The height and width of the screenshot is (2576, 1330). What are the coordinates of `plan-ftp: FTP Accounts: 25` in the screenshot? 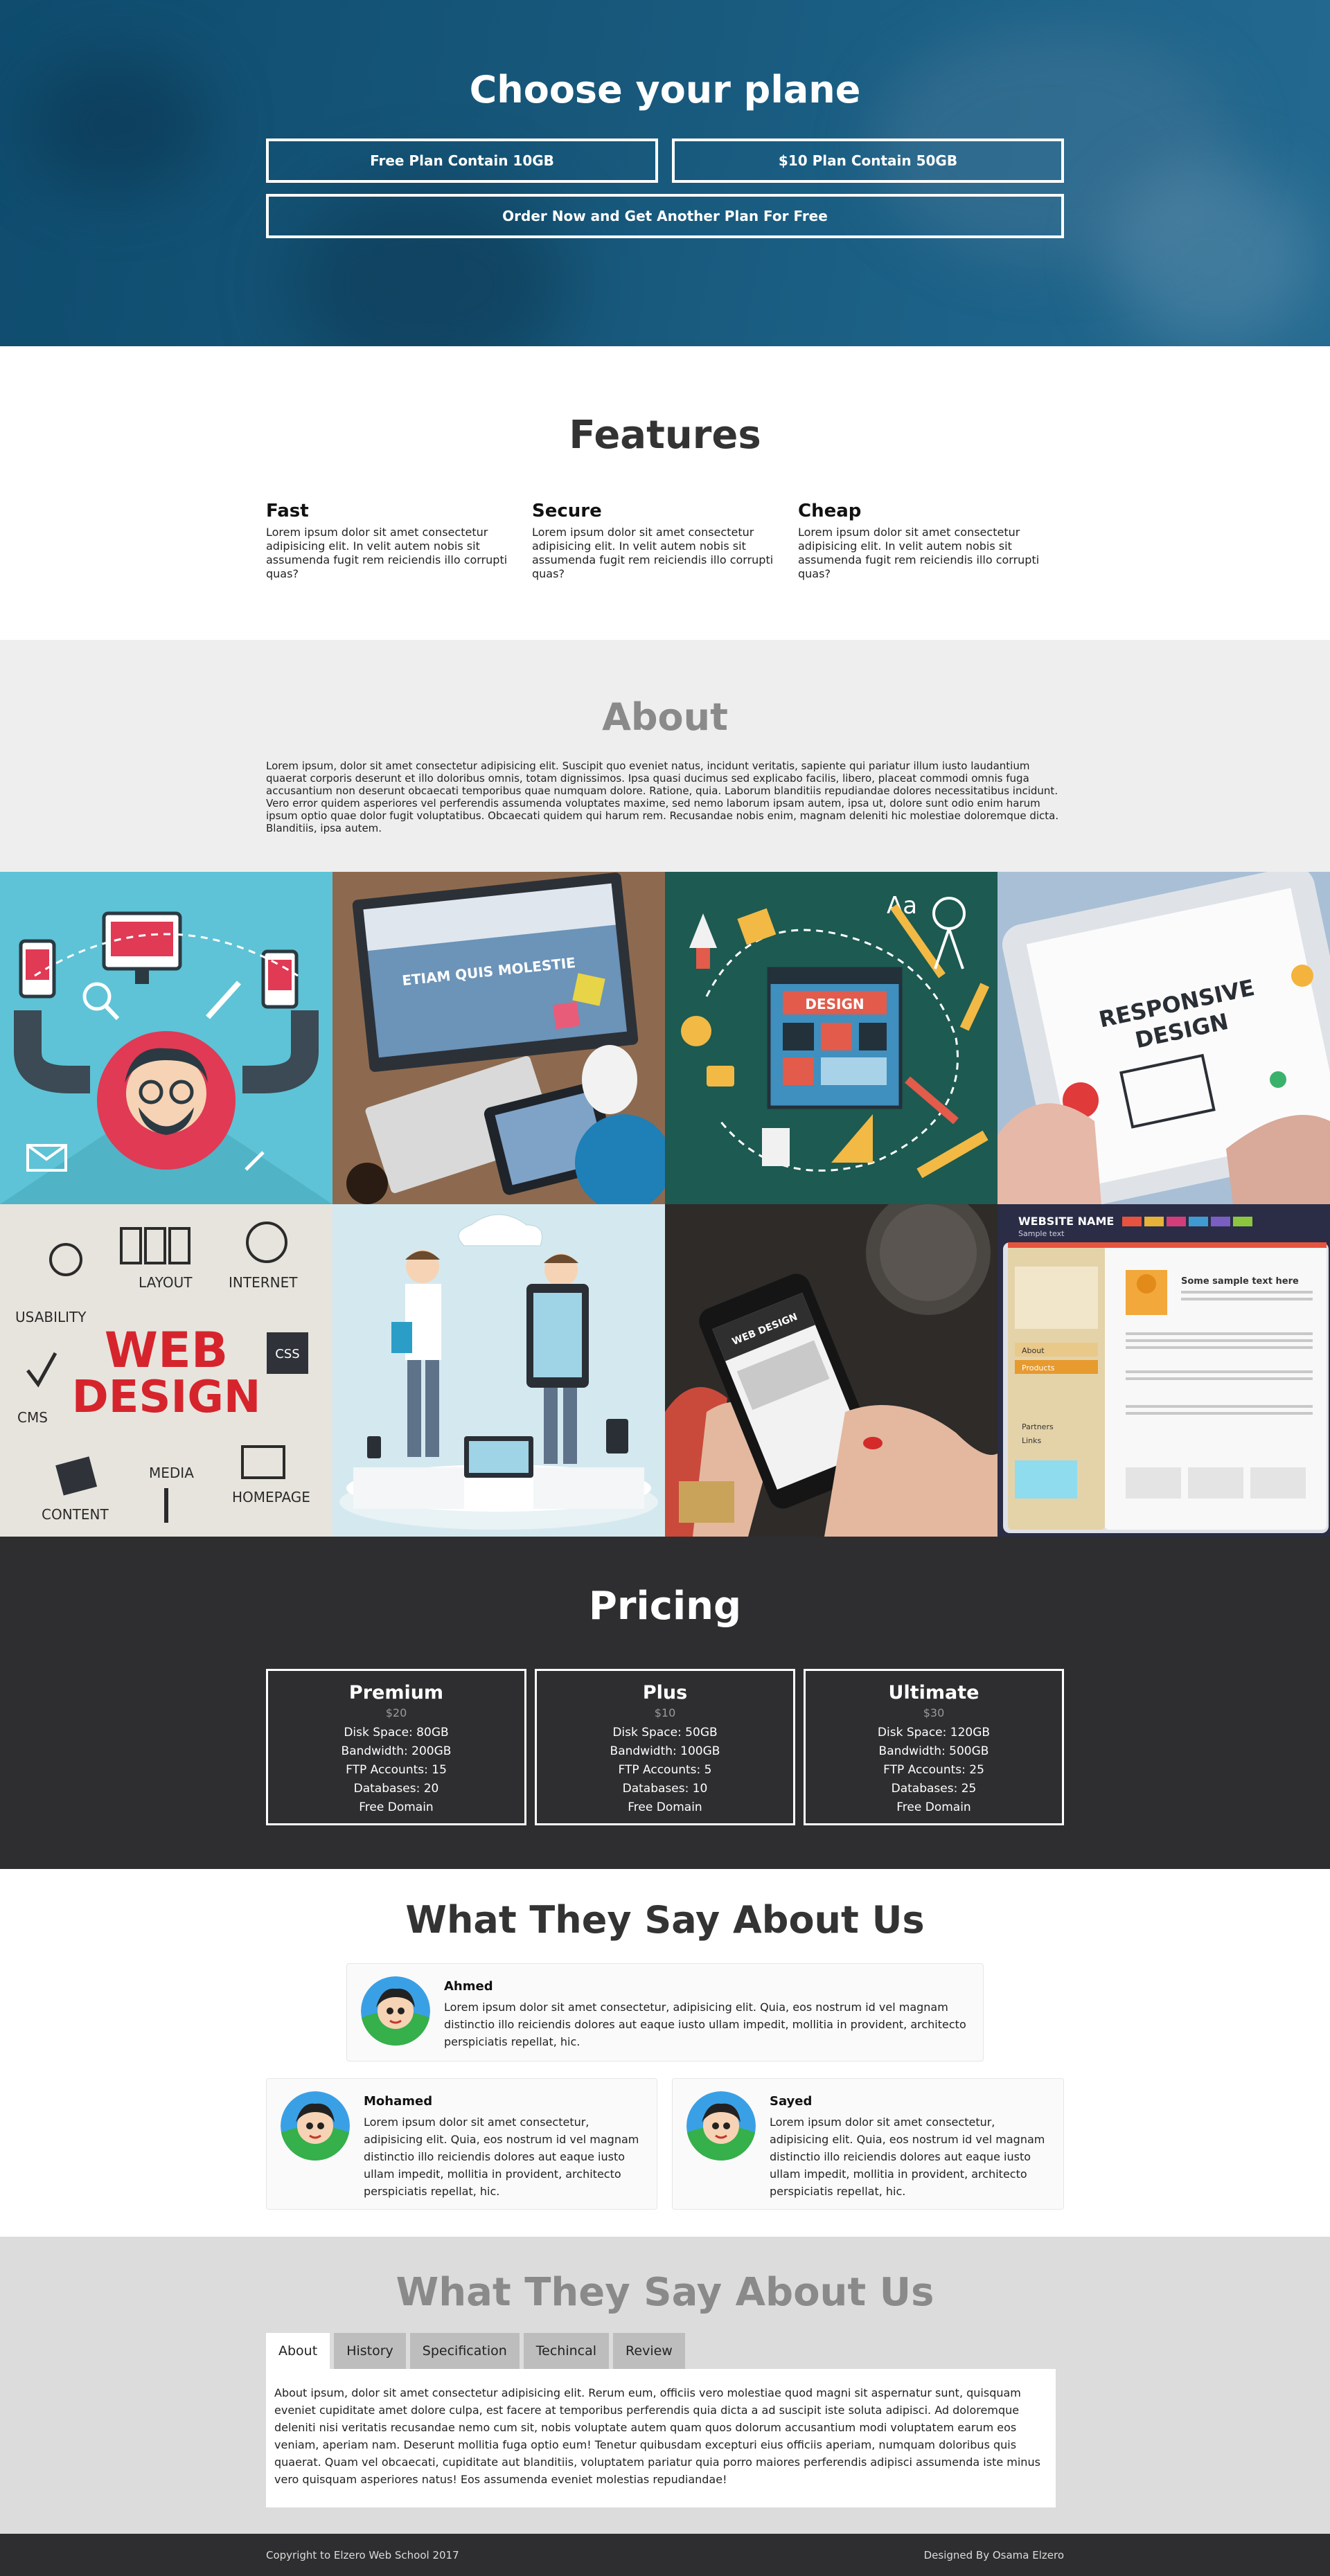 It's located at (933, 1770).